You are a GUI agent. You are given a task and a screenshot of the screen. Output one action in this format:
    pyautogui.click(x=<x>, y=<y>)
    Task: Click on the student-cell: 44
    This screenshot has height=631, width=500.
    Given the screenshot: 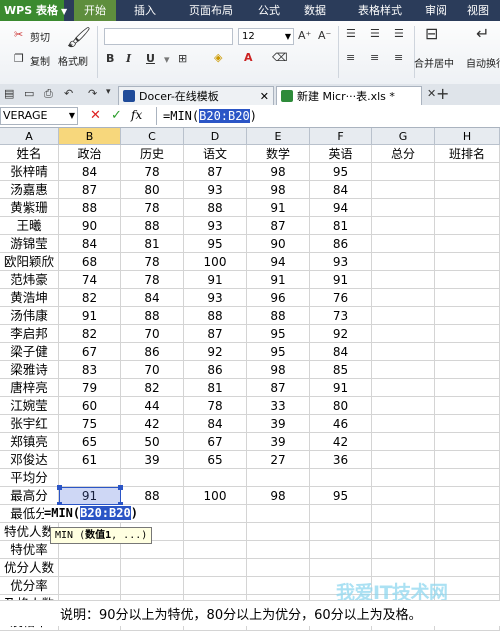 What is the action you would take?
    pyautogui.click(x=152, y=406)
    